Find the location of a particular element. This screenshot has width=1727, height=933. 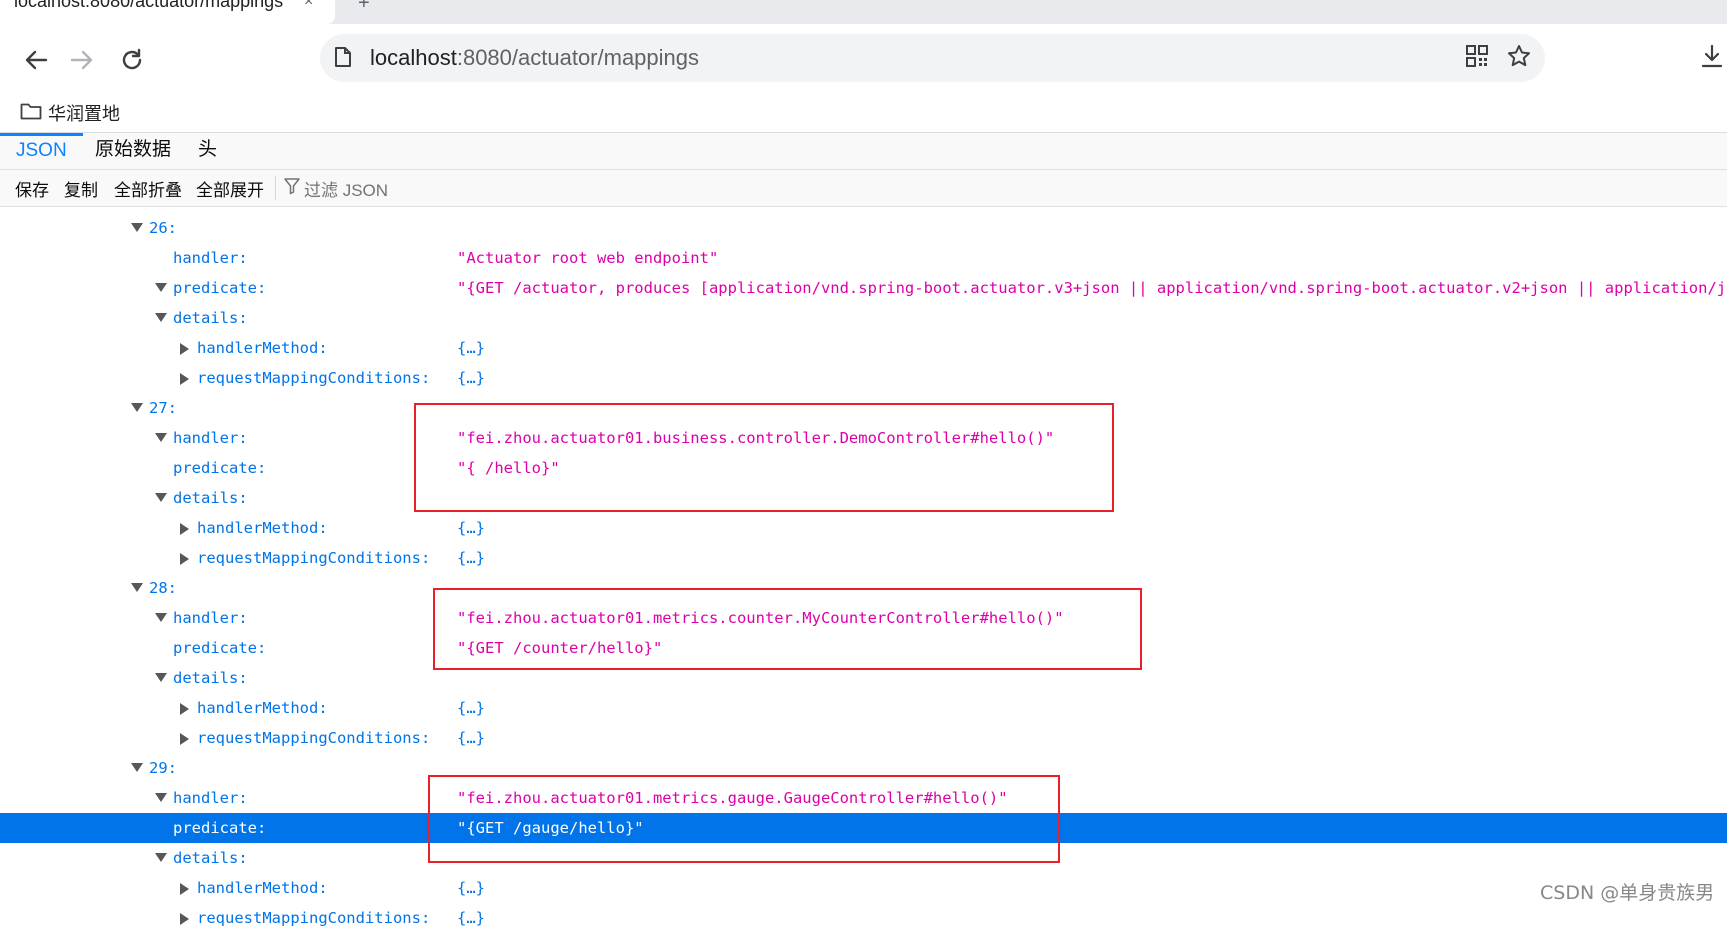

bookmark-folder: 华润置地 is located at coordinates (70, 113).